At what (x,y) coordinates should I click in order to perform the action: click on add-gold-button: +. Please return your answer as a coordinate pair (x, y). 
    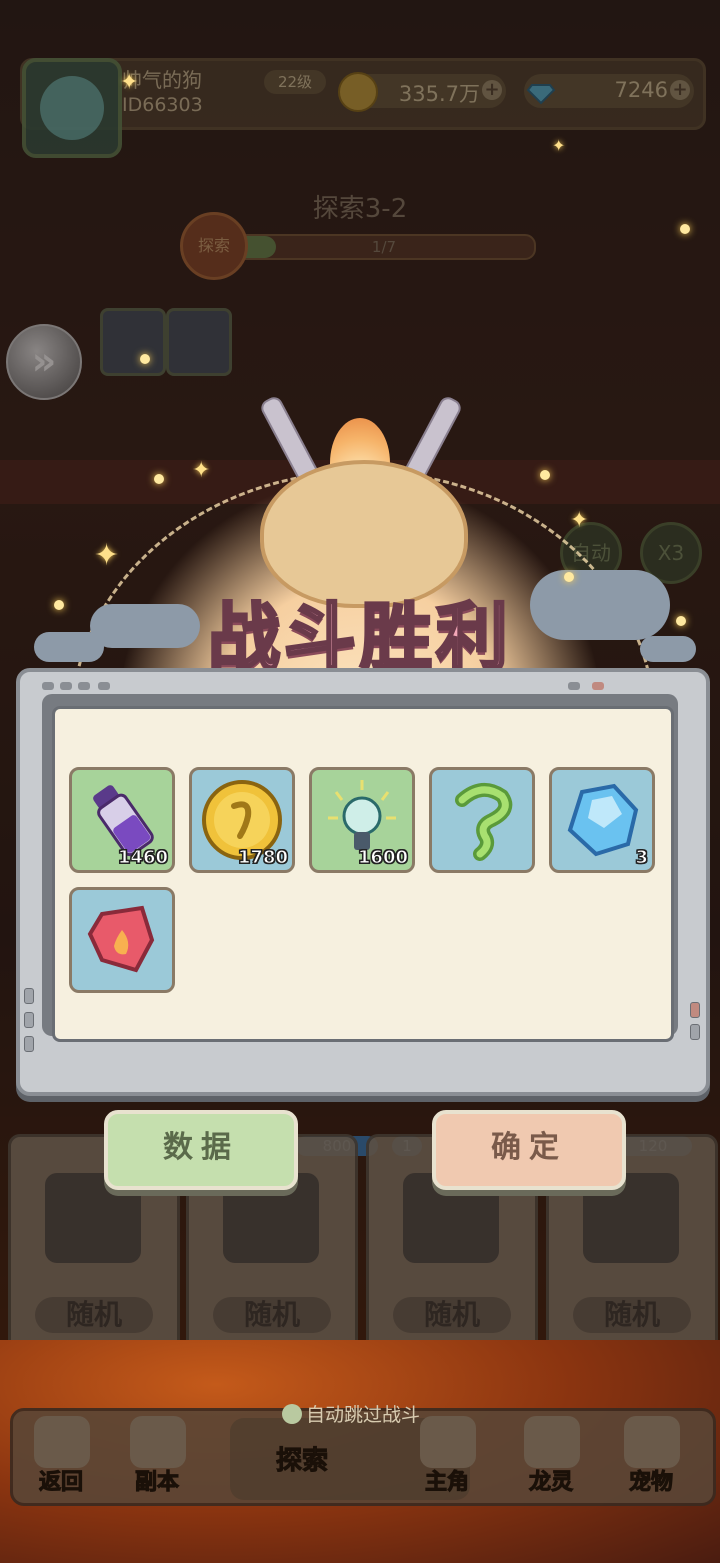
    Looking at the image, I should click on (492, 90).